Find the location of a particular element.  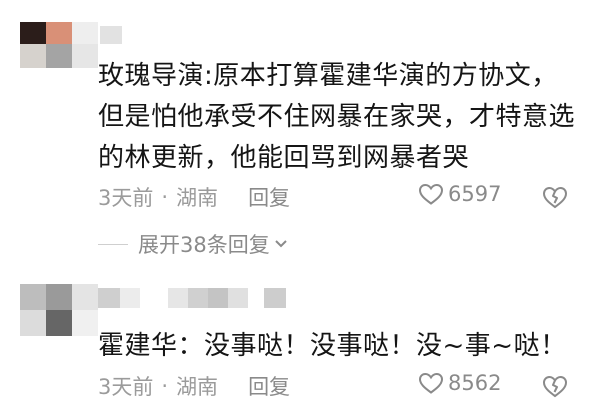

like-button: 8562 is located at coordinates (459, 383).